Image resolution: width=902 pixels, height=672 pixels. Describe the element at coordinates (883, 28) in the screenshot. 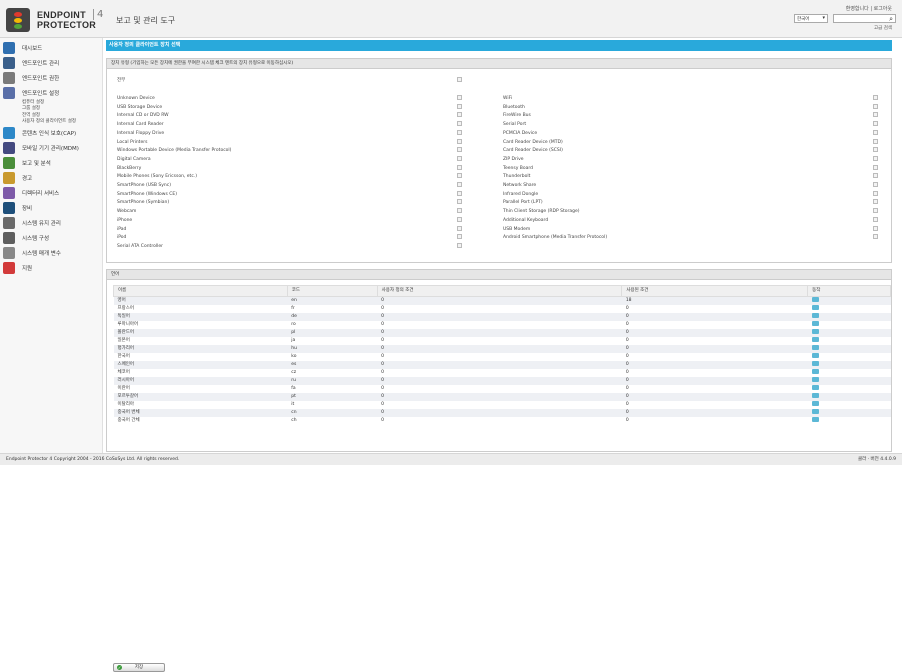

I see `advanced-search-link: 고급 검색` at that location.